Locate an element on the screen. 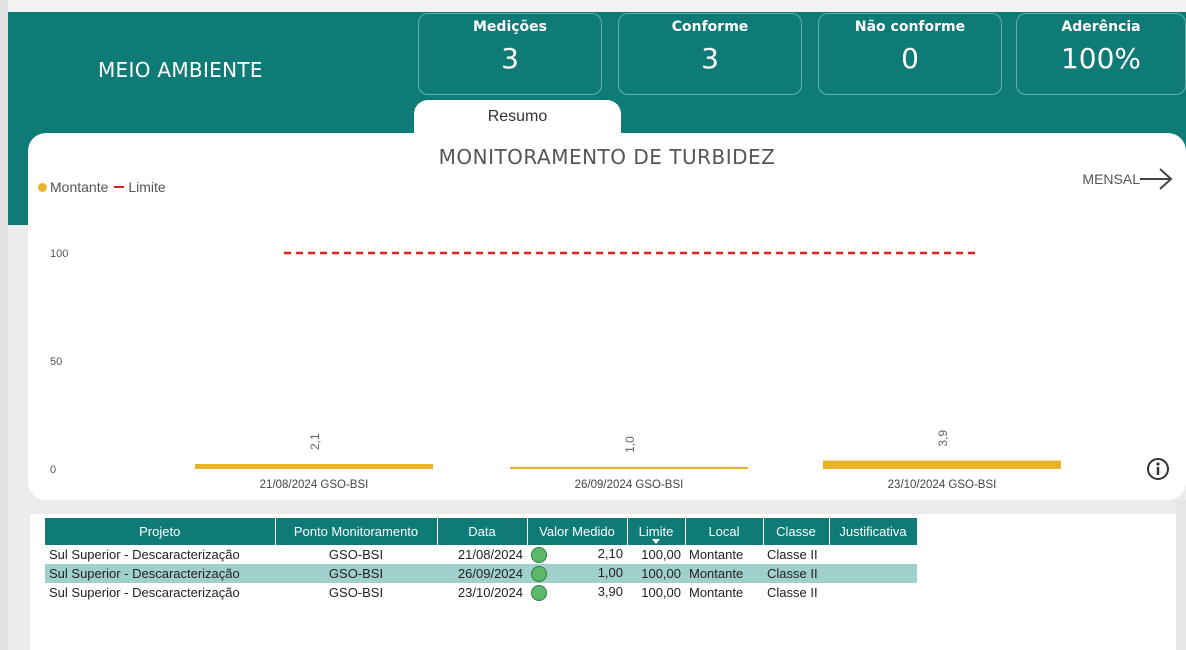 This screenshot has width=1186, height=650. col-header-local: Local is located at coordinates (724, 531).